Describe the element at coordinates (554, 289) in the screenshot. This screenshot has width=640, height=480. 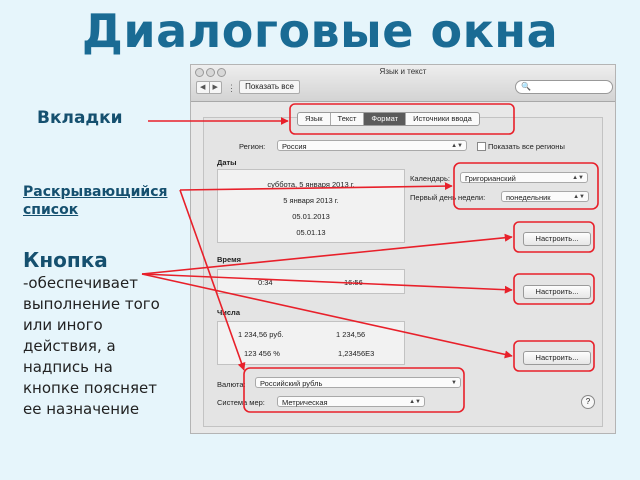
I see `highlight-time-customize` at that location.